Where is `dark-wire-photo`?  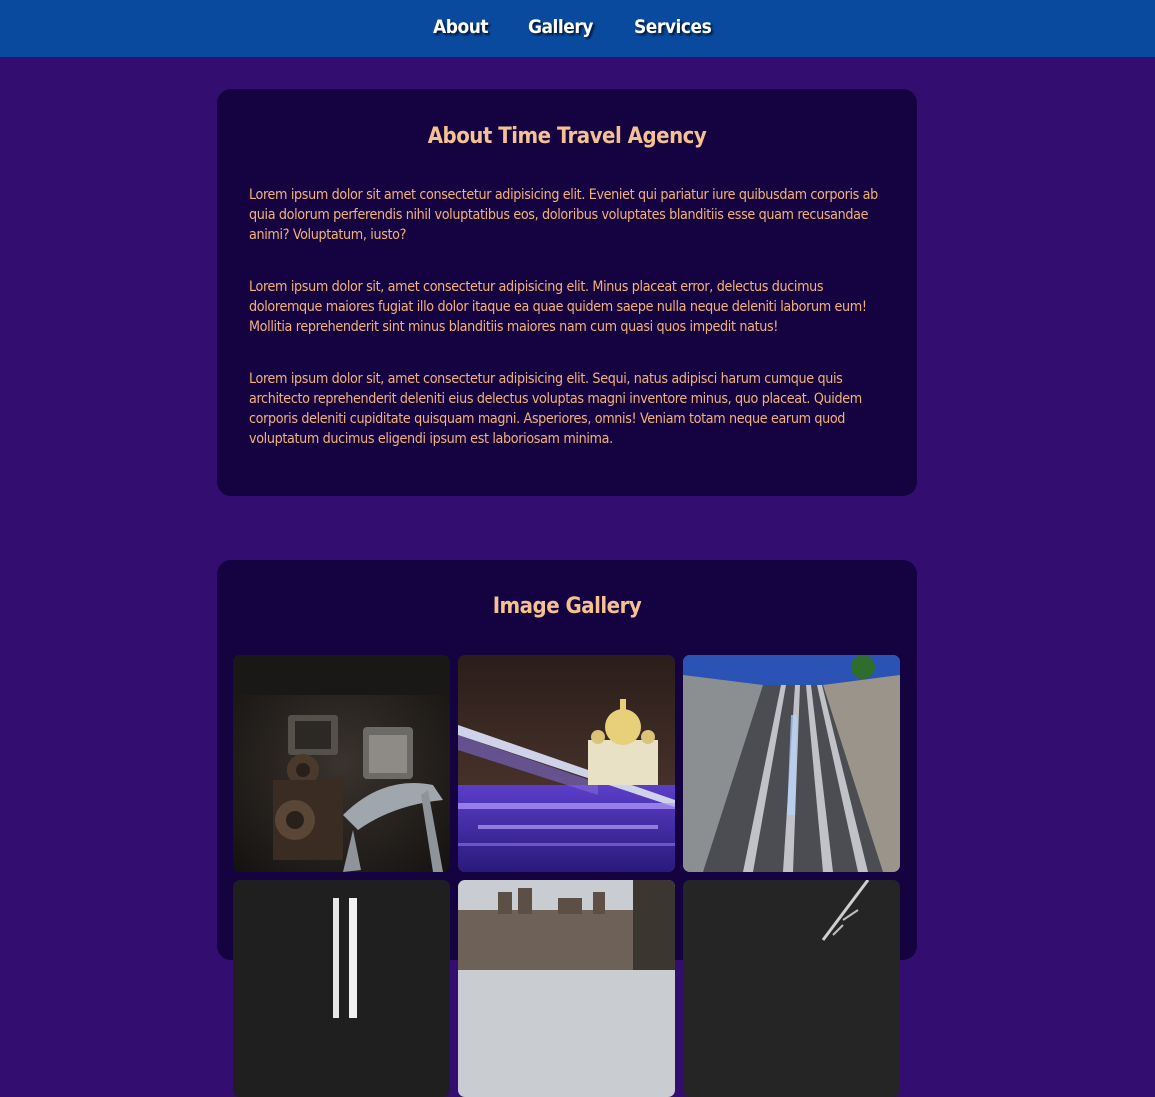 dark-wire-photo is located at coordinates (791, 988).